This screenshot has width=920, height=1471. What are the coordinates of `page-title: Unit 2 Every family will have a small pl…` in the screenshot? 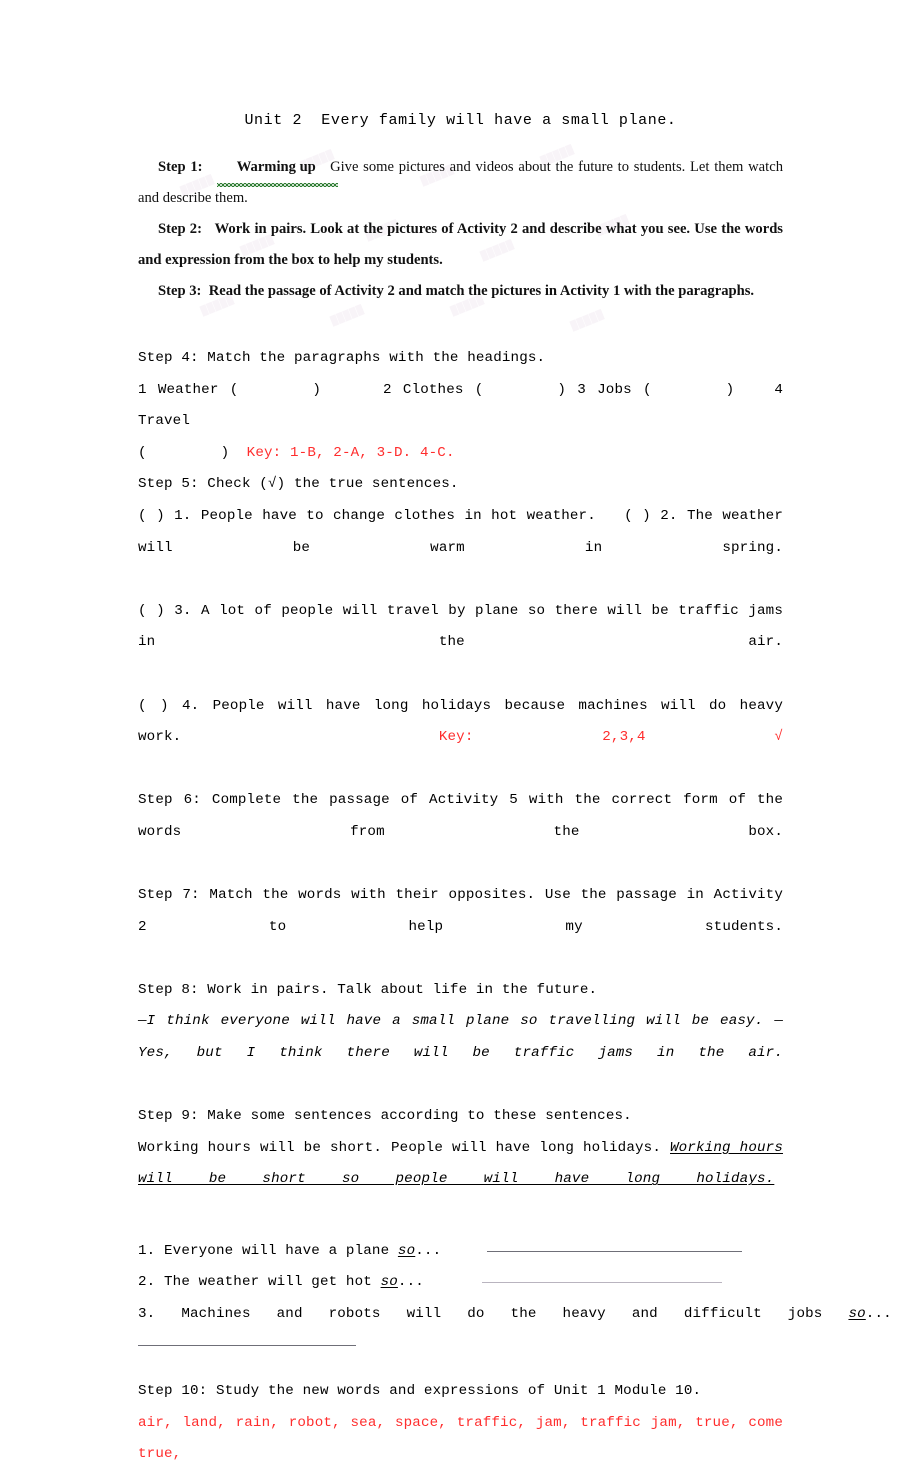 It's located at (460, 120).